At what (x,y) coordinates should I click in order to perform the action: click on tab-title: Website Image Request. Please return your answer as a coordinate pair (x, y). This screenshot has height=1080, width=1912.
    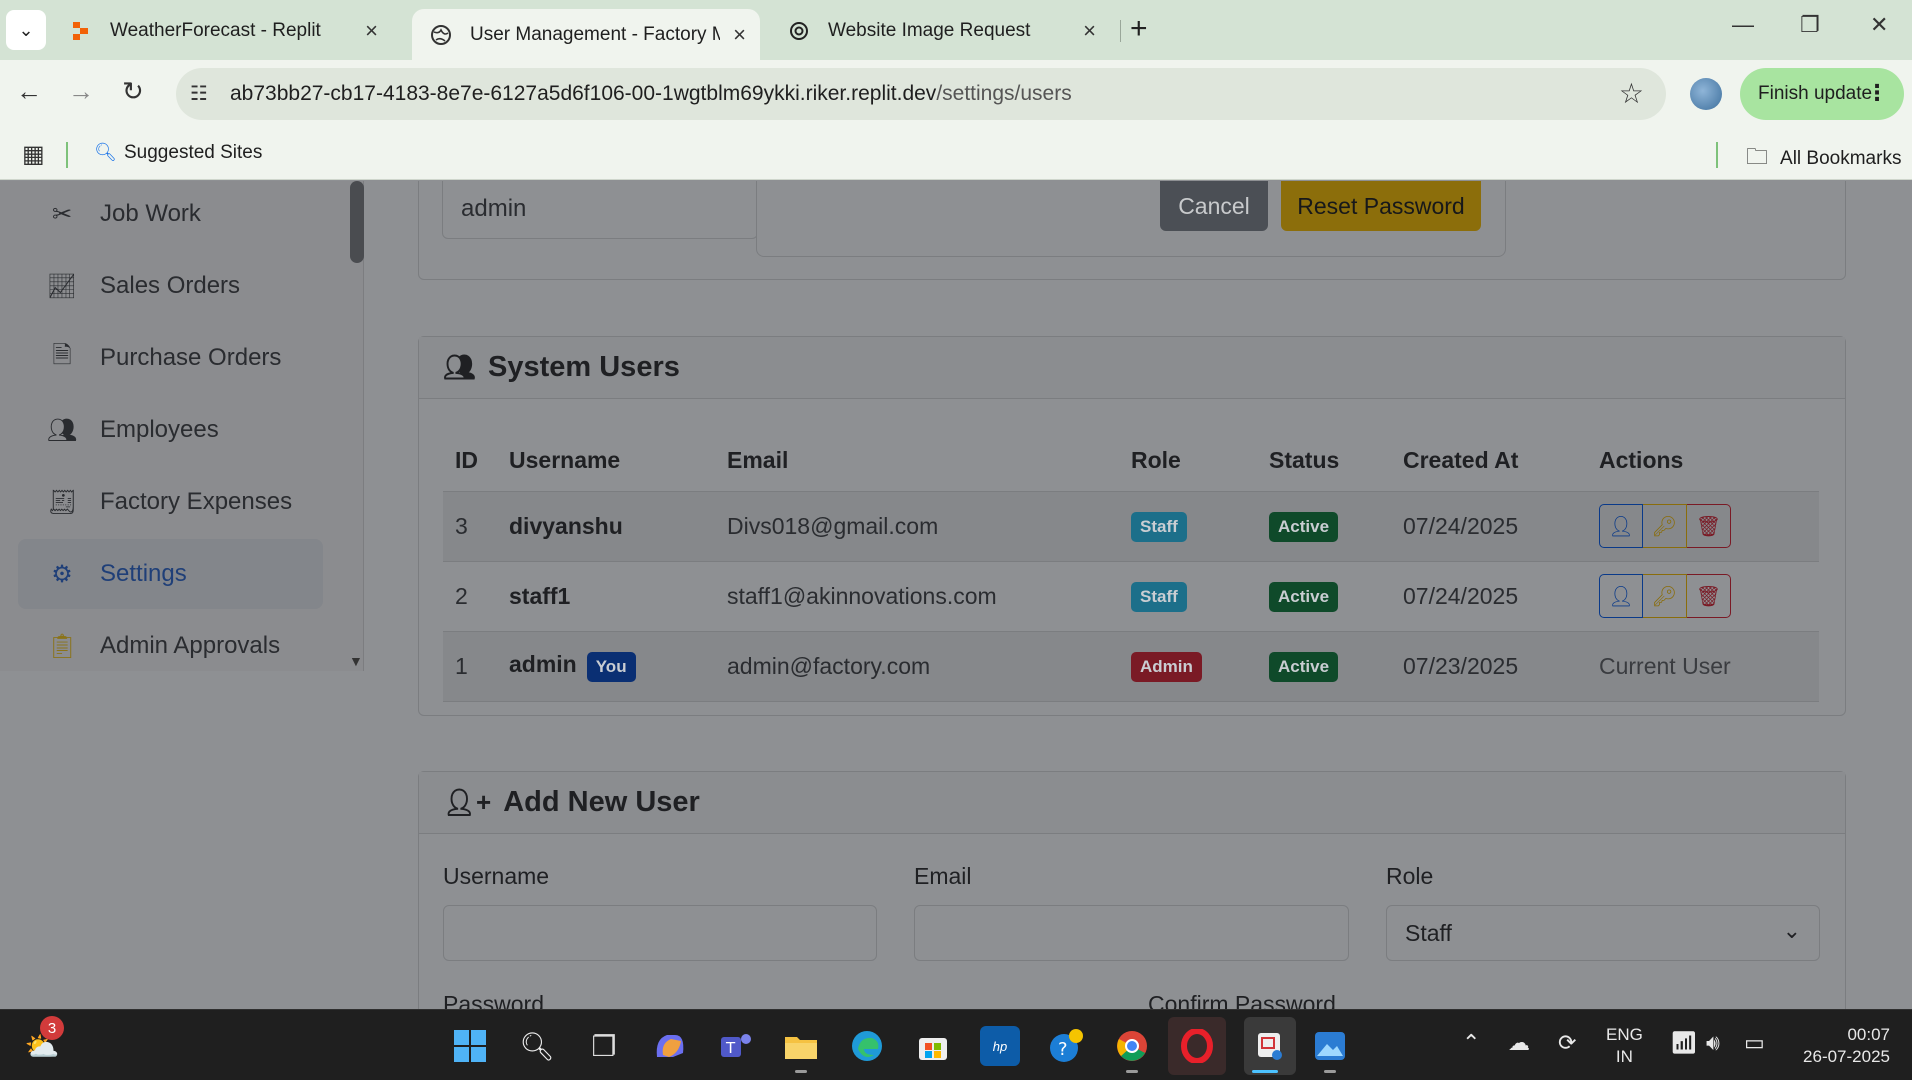
    Looking at the image, I should click on (929, 30).